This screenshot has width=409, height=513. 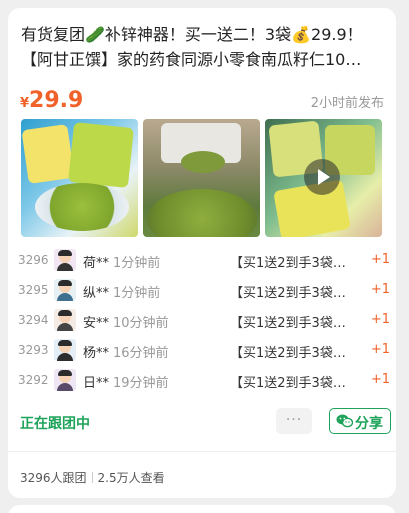 What do you see at coordinates (33, 320) in the screenshot?
I see `record-number: 3294` at bounding box center [33, 320].